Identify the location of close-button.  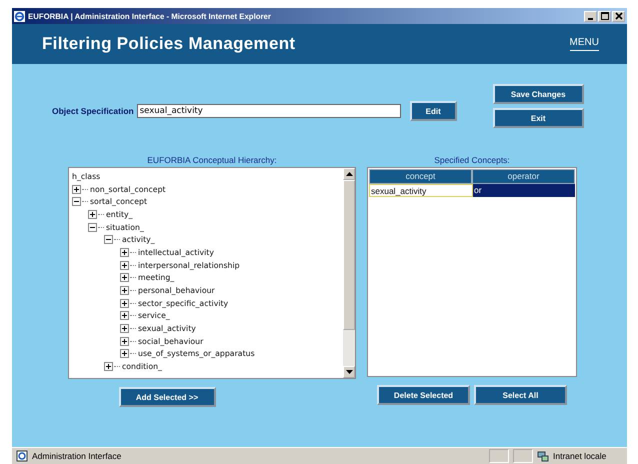
(618, 16).